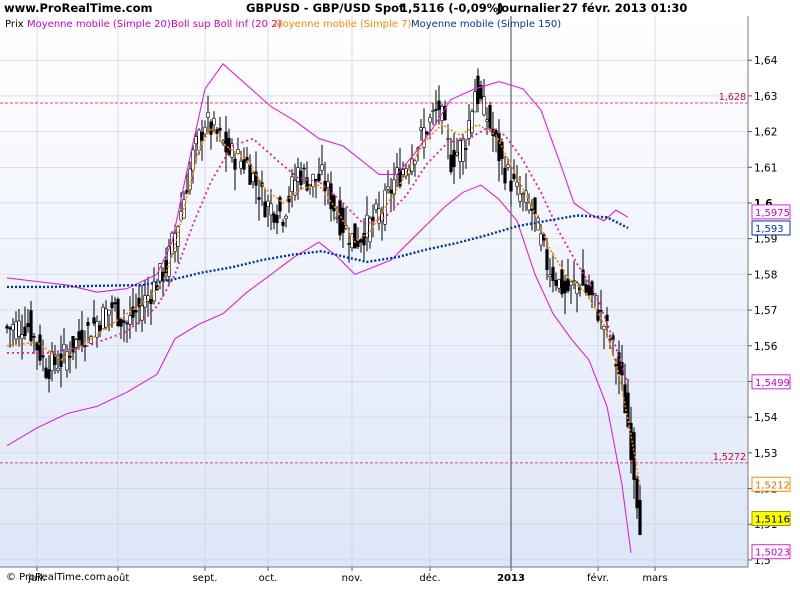 This screenshot has width=800, height=604. I want to click on y-tick-label: 1,64, so click(766, 61).